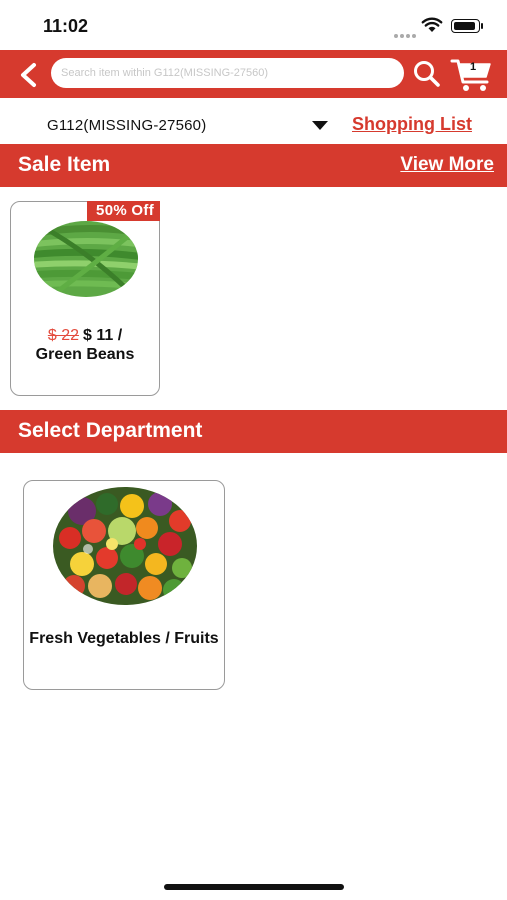  Describe the element at coordinates (253, 431) in the screenshot. I see `select-department-header: Select Department` at that location.